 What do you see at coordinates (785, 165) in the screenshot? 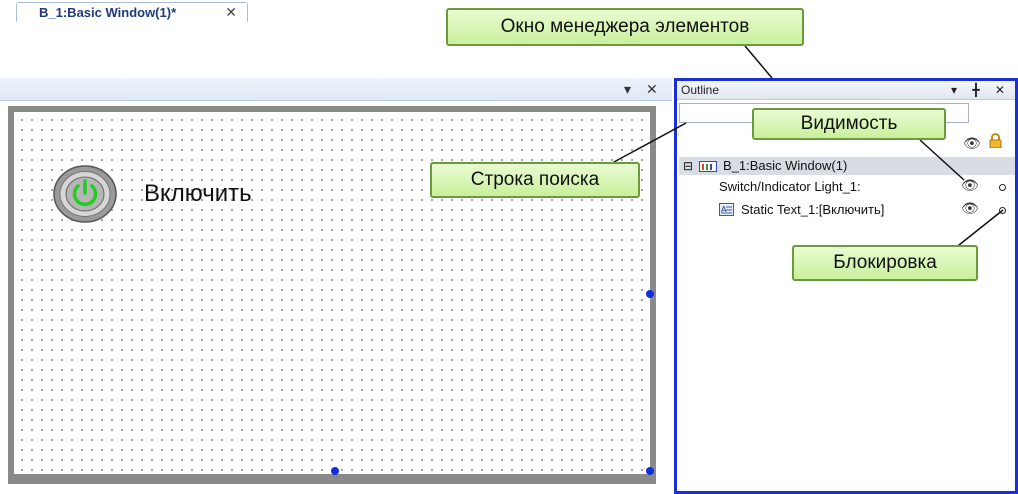
I see `tree-root-label: B_1:Basic Window(1)` at bounding box center [785, 165].